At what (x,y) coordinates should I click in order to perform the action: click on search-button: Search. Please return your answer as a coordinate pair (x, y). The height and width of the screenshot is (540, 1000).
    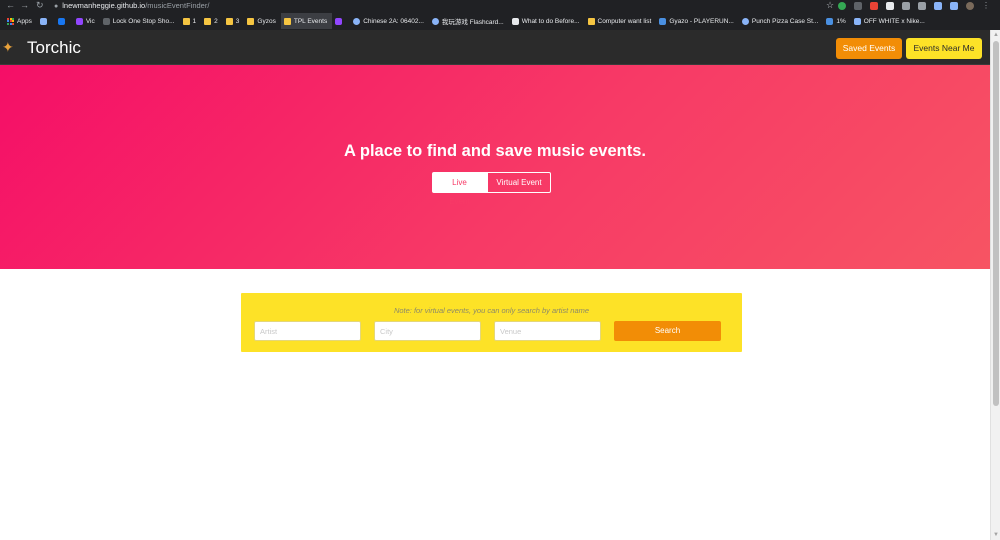
    Looking at the image, I should click on (667, 331).